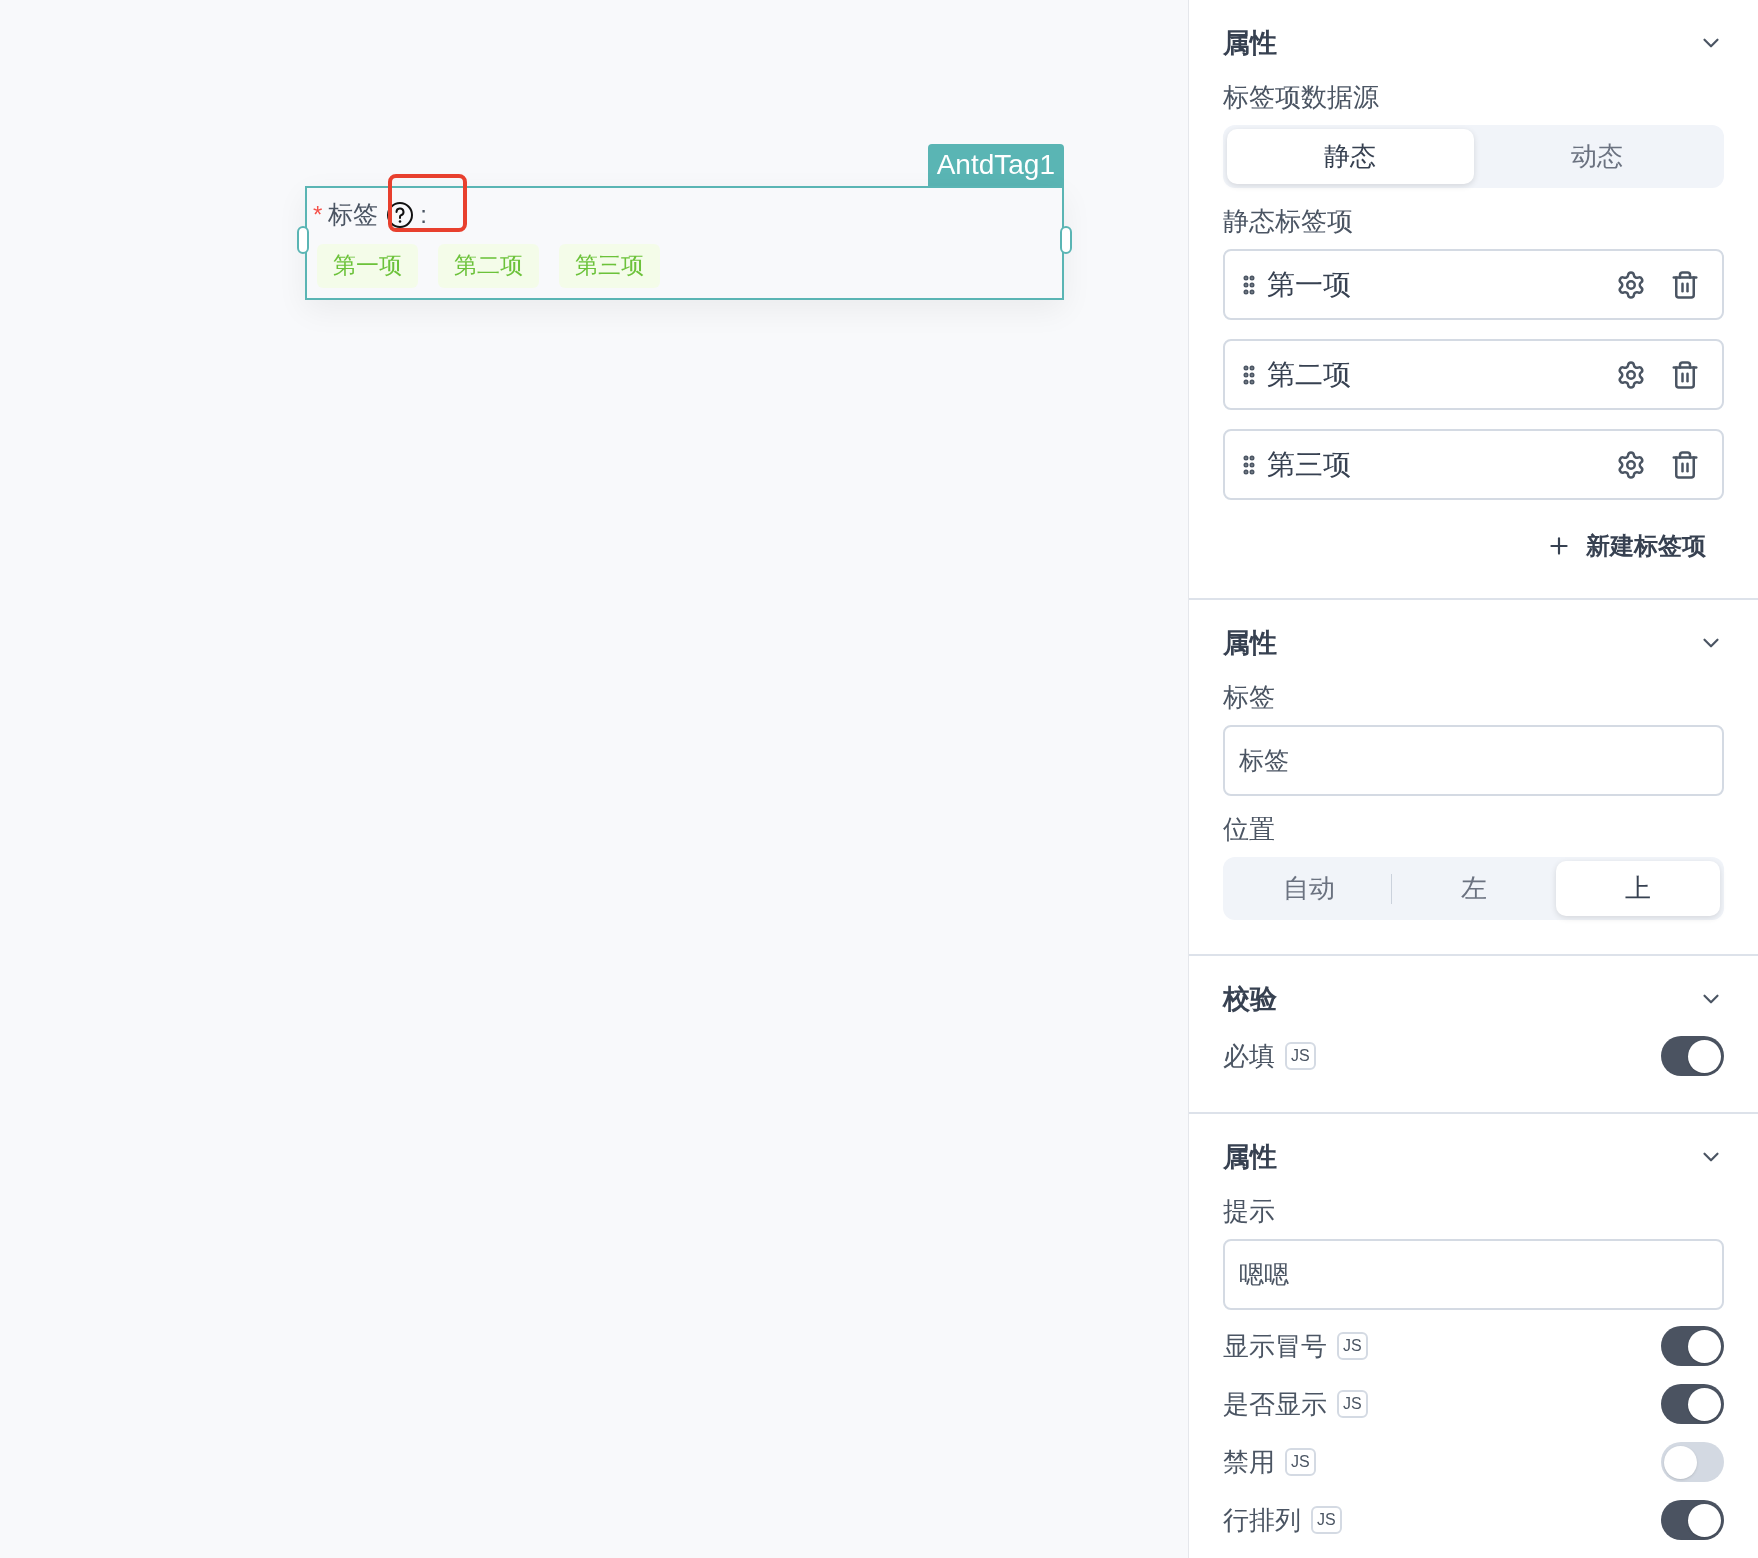 The height and width of the screenshot is (1558, 1758). Describe the element at coordinates (1309, 888) in the screenshot. I see `segment-option: 自动` at that location.